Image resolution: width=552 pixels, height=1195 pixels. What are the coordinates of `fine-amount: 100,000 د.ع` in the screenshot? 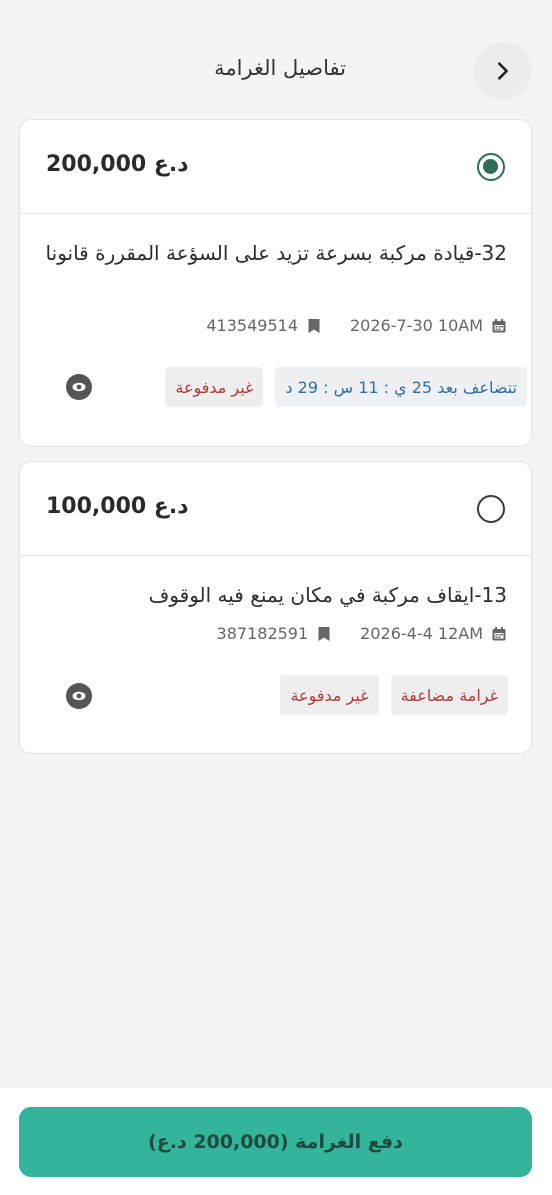 It's located at (117, 506).